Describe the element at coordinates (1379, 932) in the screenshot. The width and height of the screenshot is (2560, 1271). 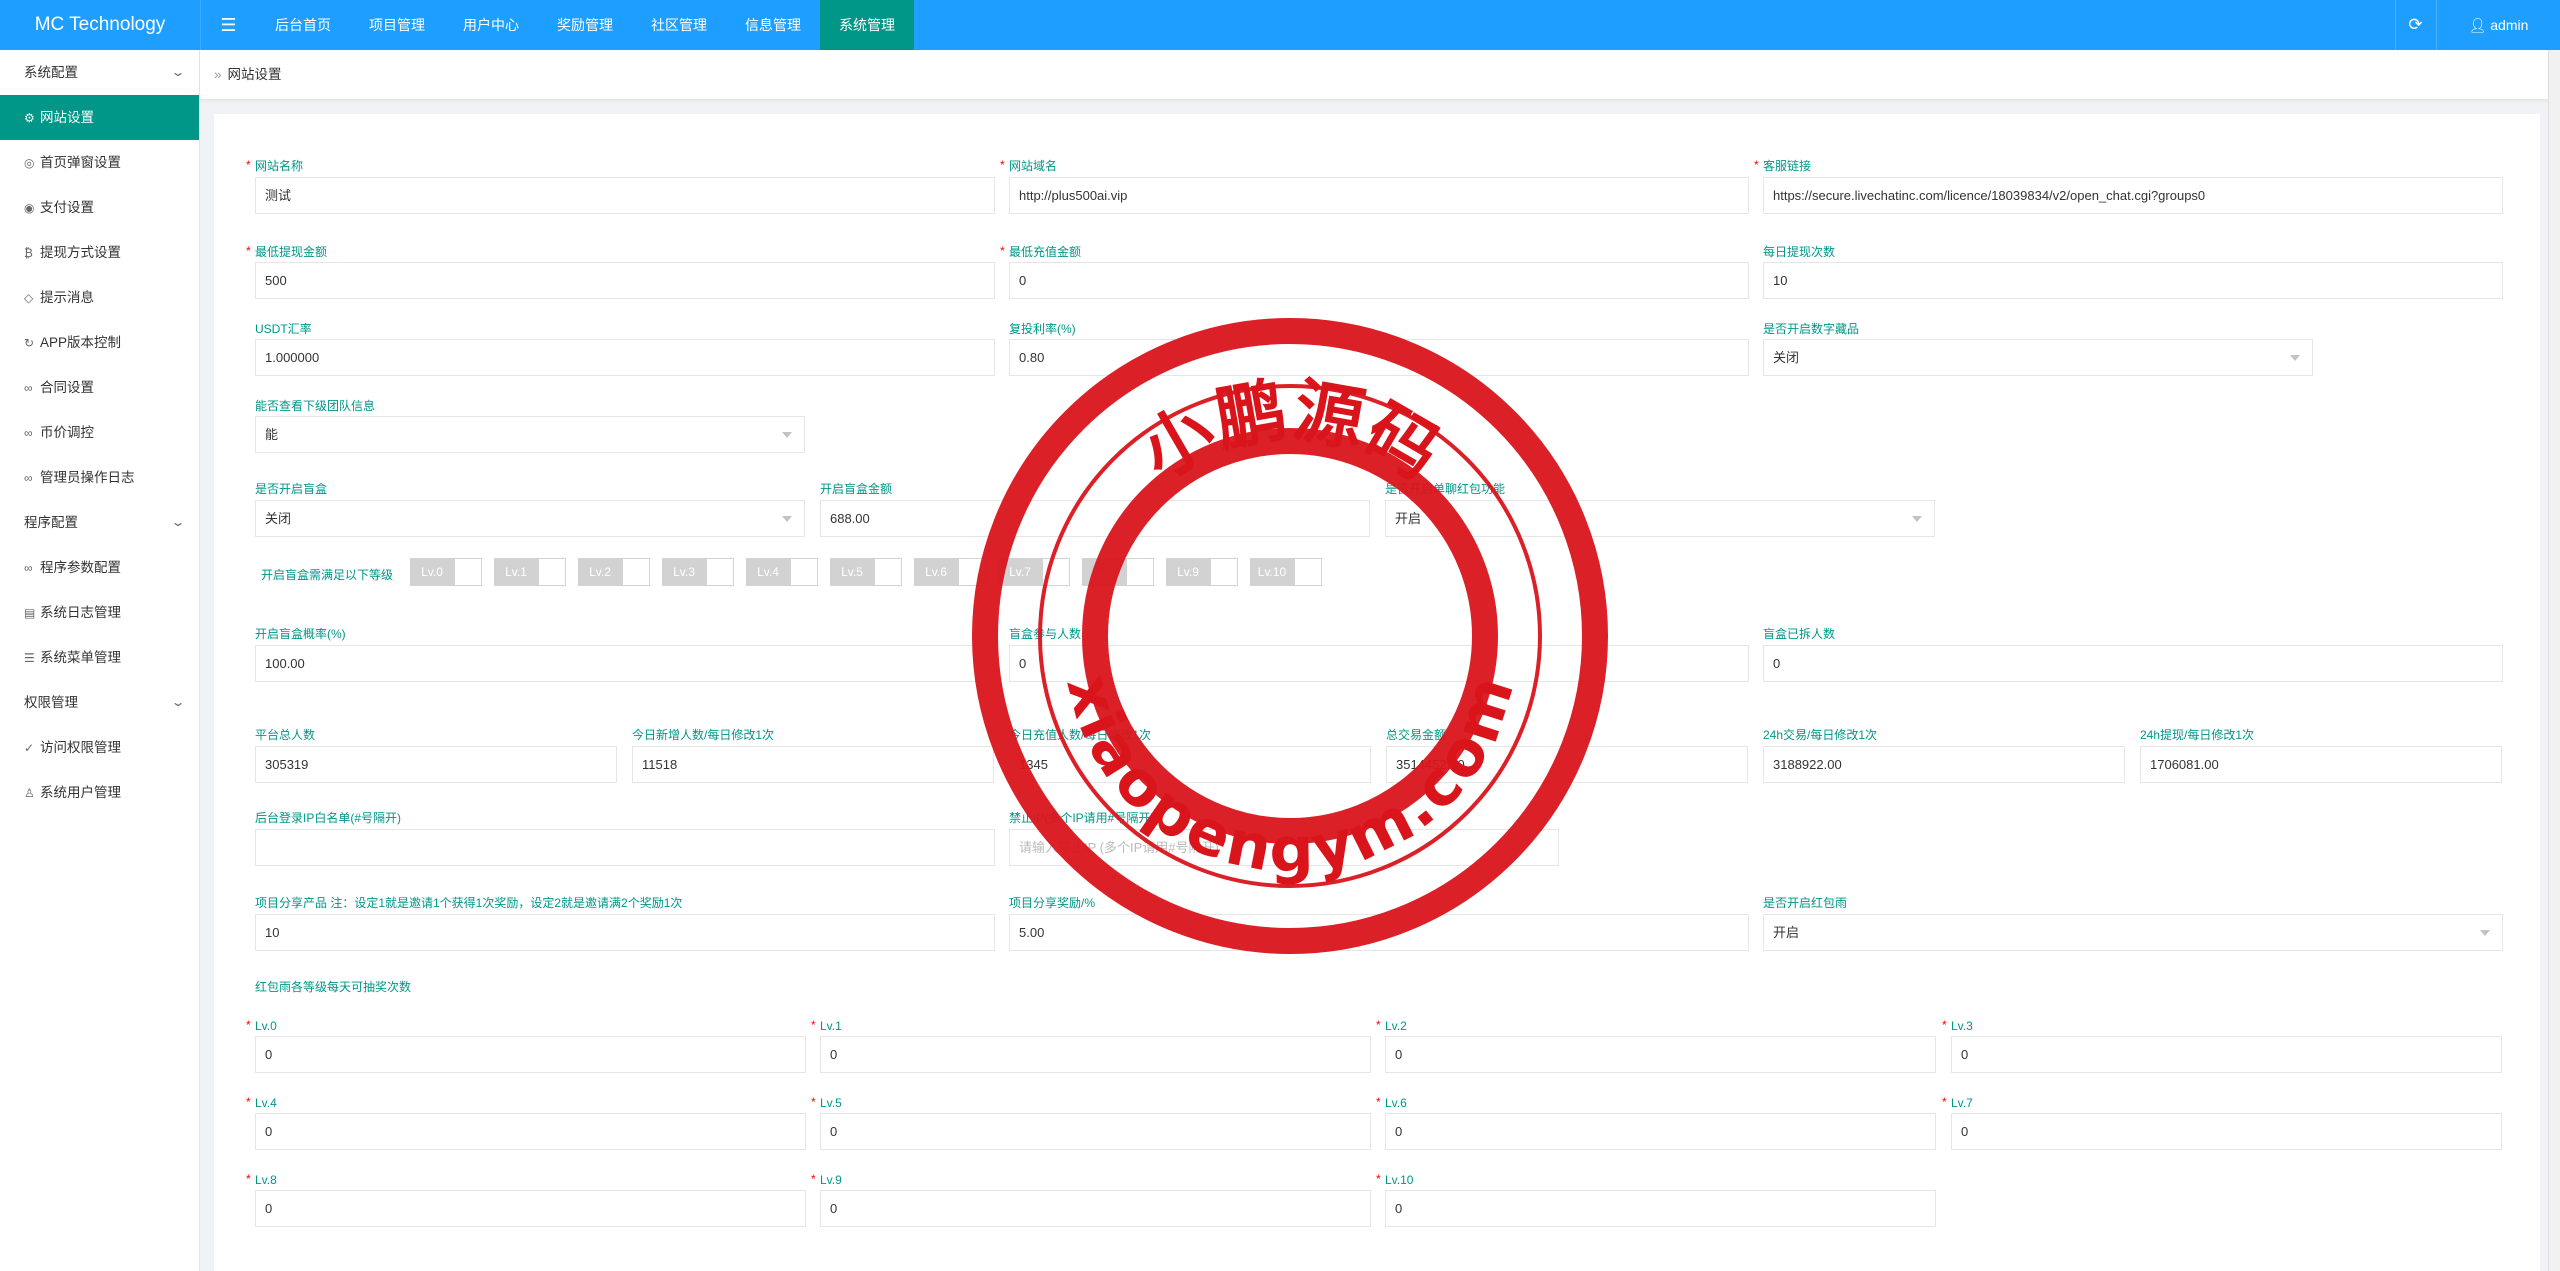
I see `share-reward-input: 5.00` at that location.